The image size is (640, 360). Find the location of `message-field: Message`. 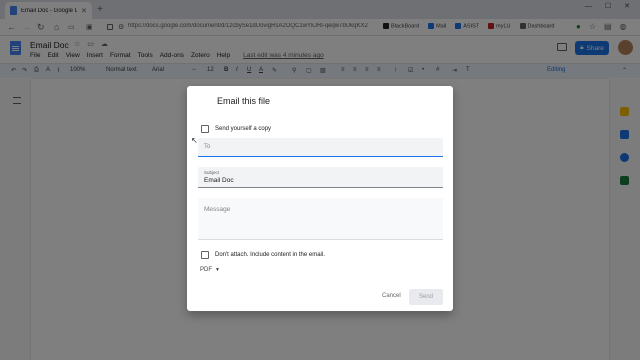

message-field: Message is located at coordinates (320, 219).